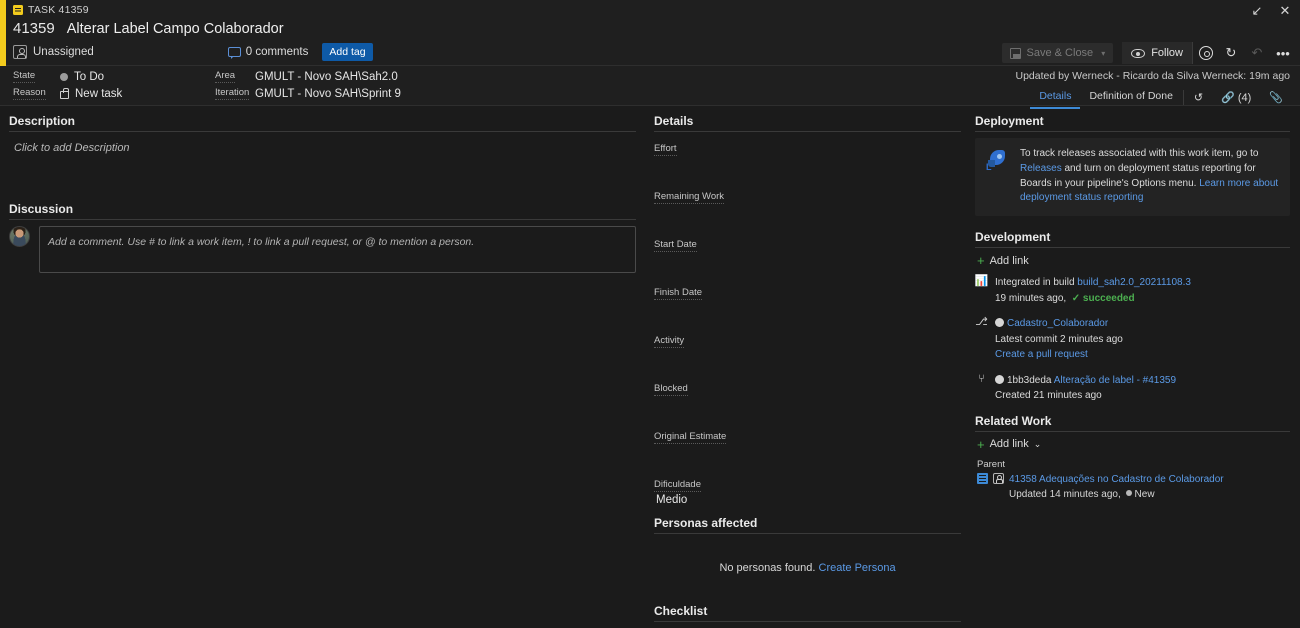 This screenshot has width=1300, height=628. Describe the element at coordinates (41, 209) in the screenshot. I see `discussion-section-title: Discussion` at that location.